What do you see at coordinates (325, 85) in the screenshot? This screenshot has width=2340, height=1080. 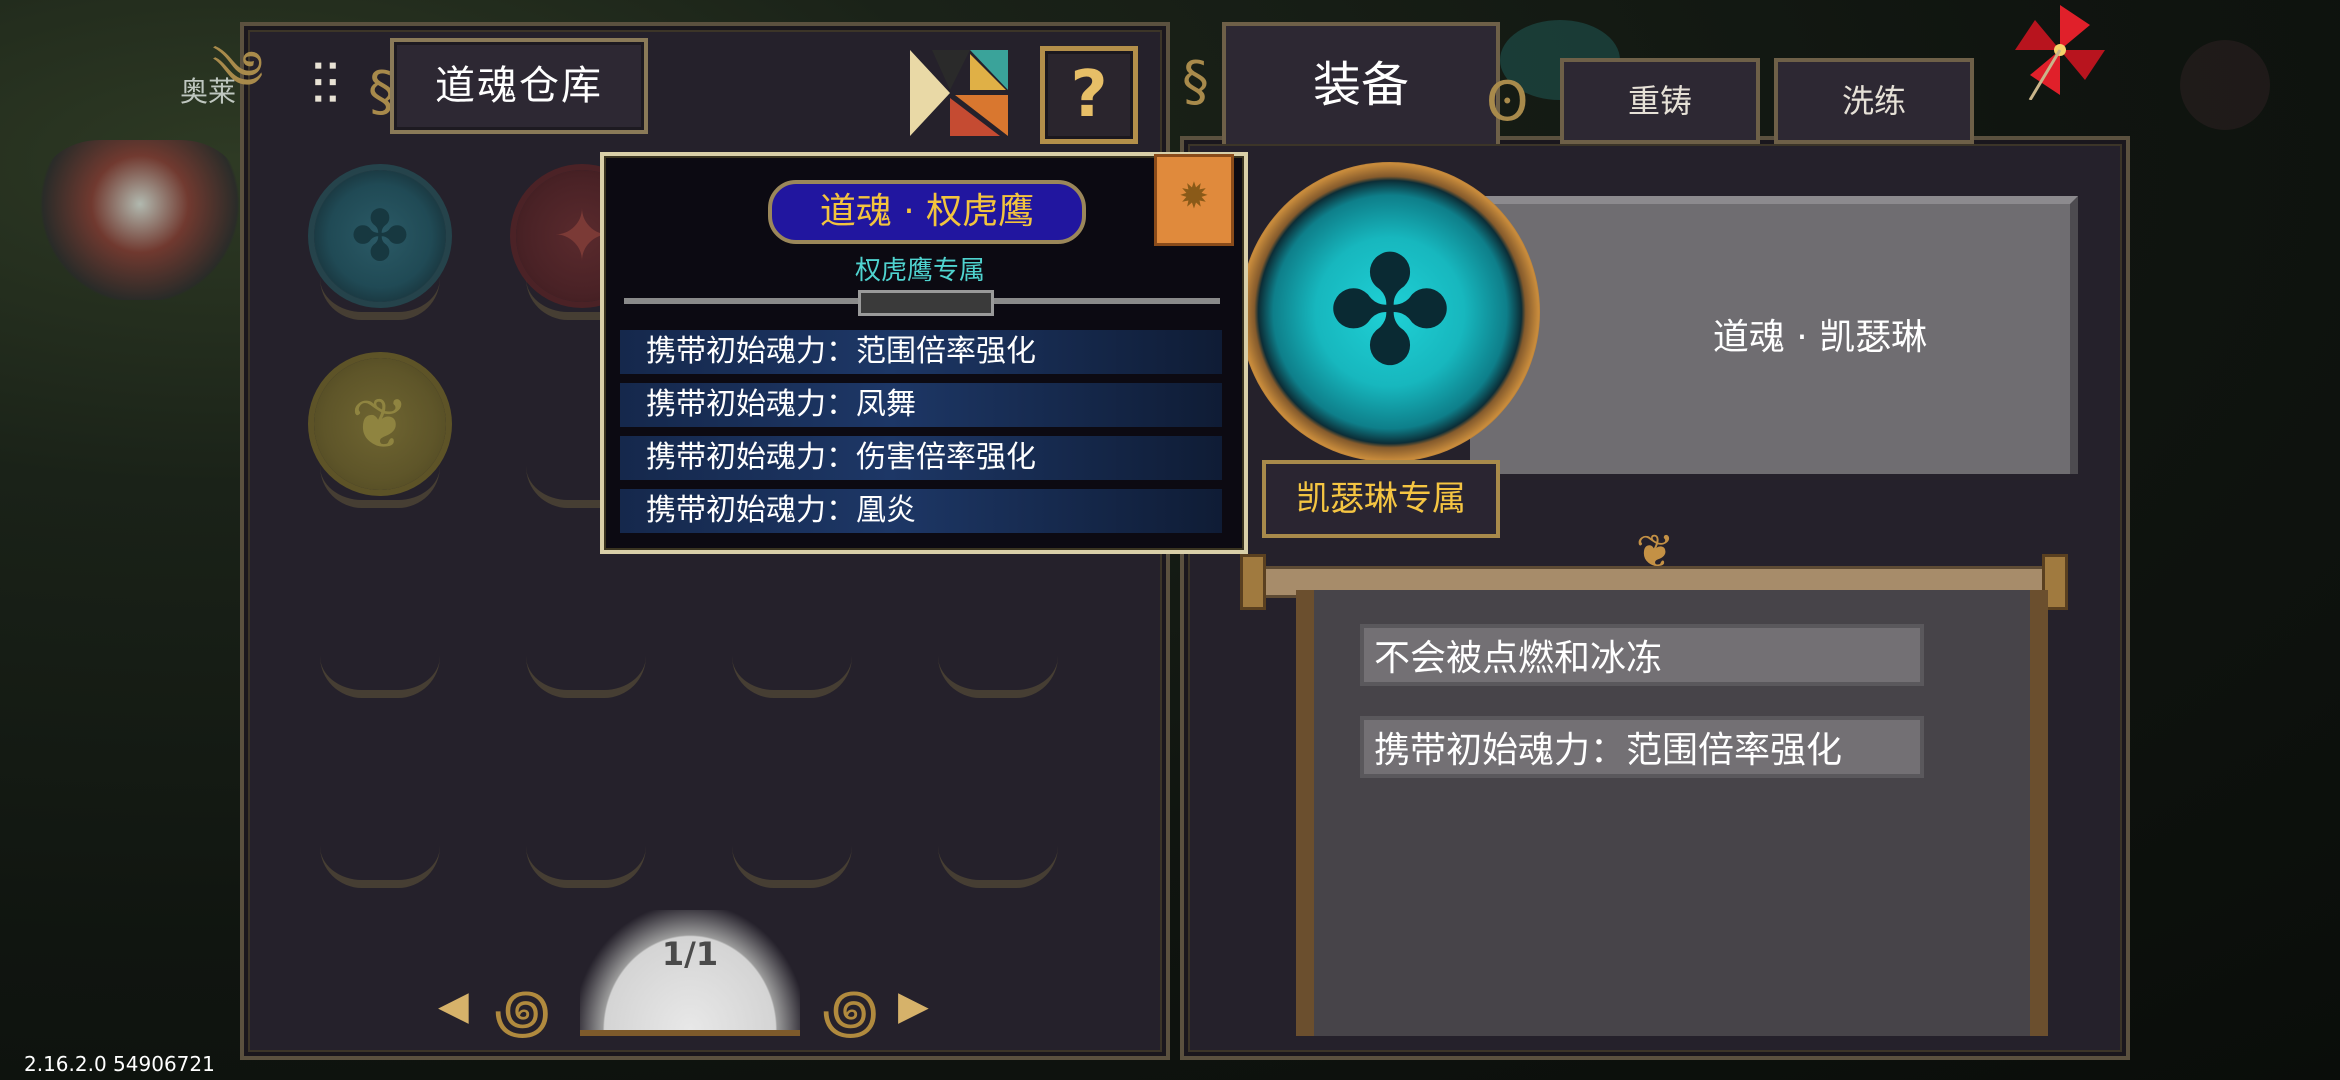 I see `forks-icon: ⫶⫶` at bounding box center [325, 85].